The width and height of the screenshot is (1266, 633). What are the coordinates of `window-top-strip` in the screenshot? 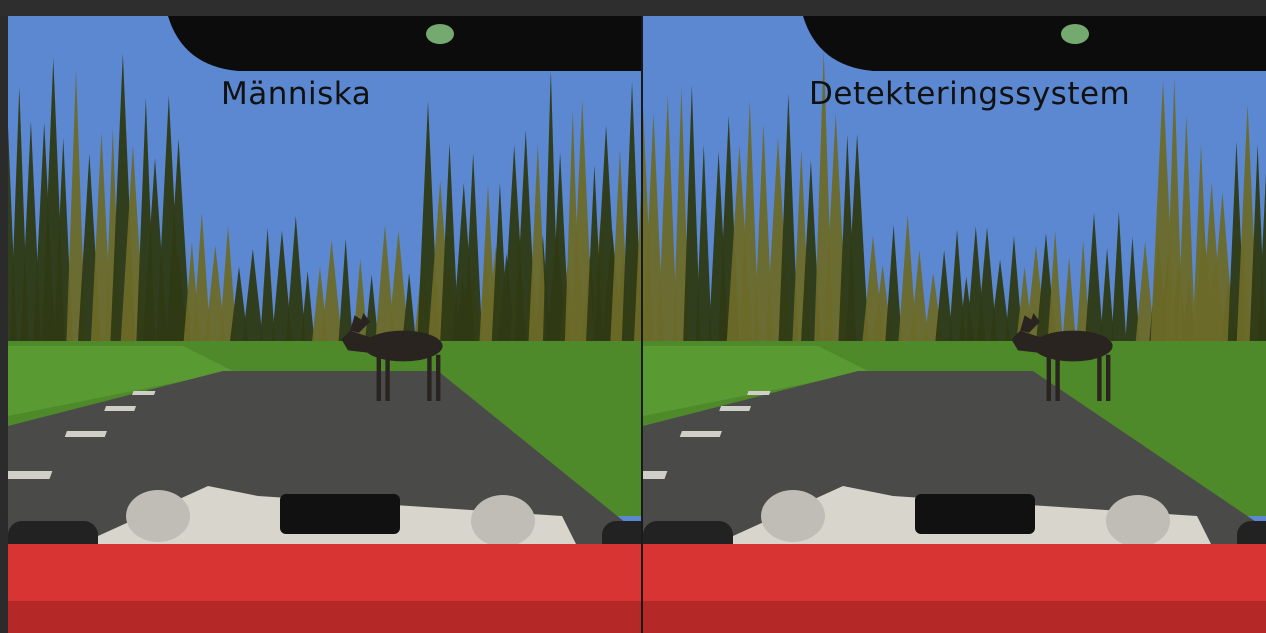 It's located at (633, 8).